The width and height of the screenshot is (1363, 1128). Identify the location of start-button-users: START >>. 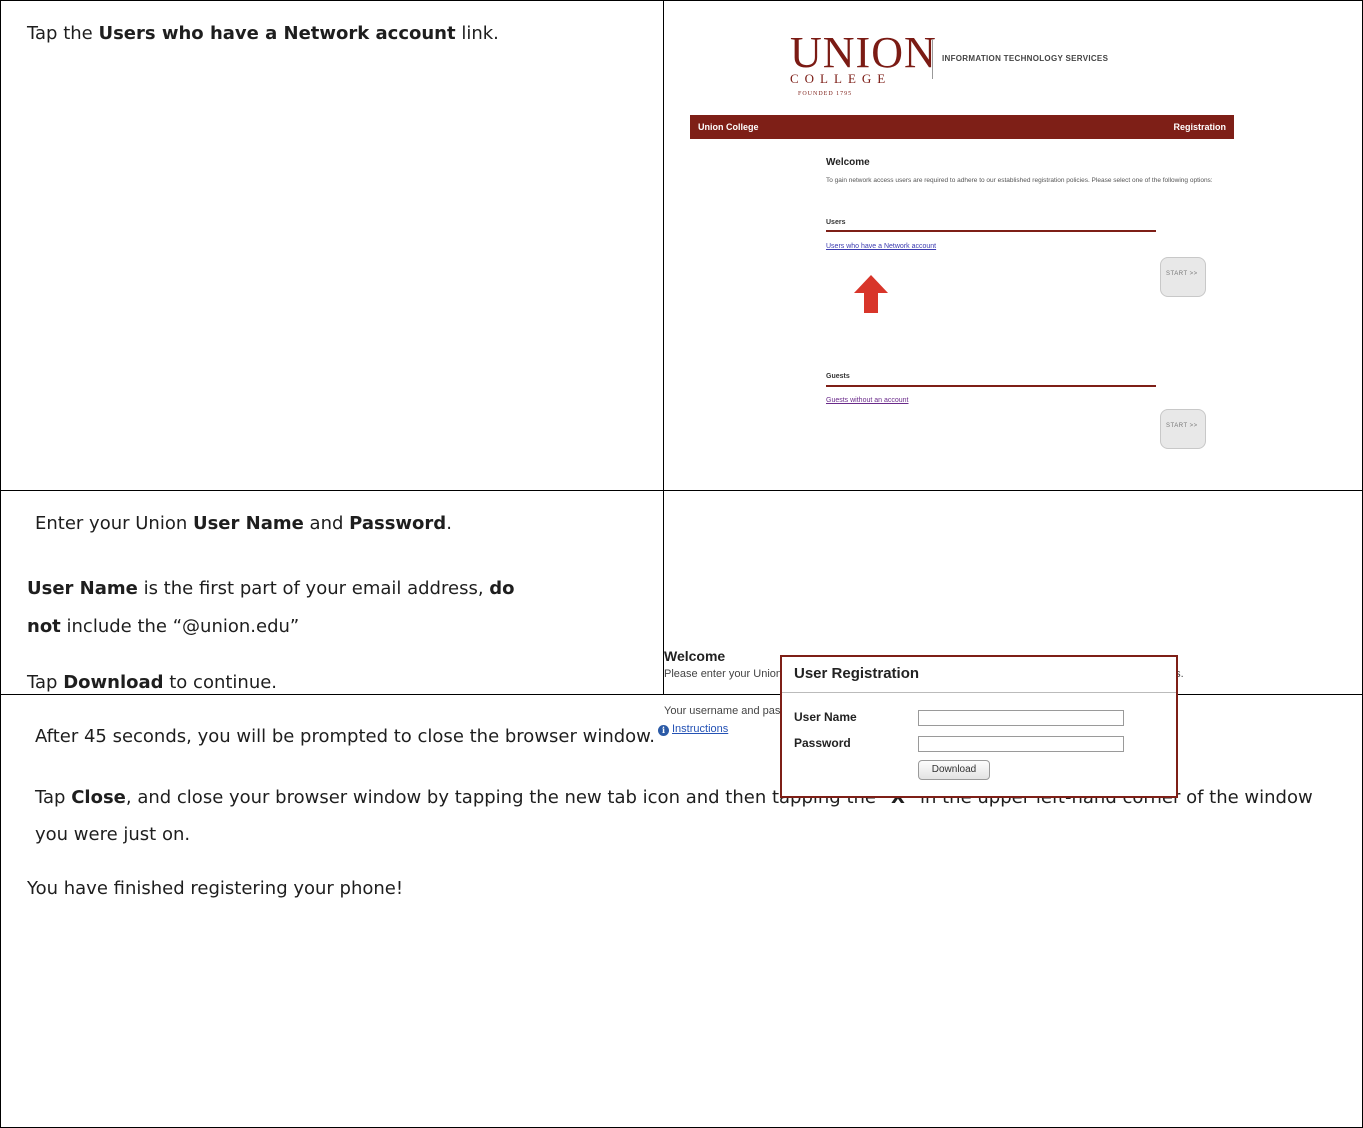
(1181, 276).